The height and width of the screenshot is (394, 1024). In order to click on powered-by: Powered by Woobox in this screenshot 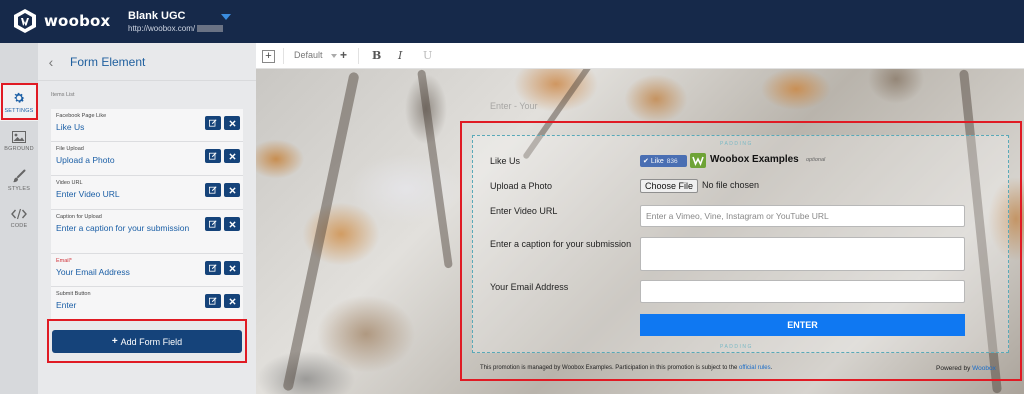, I will do `click(966, 368)`.